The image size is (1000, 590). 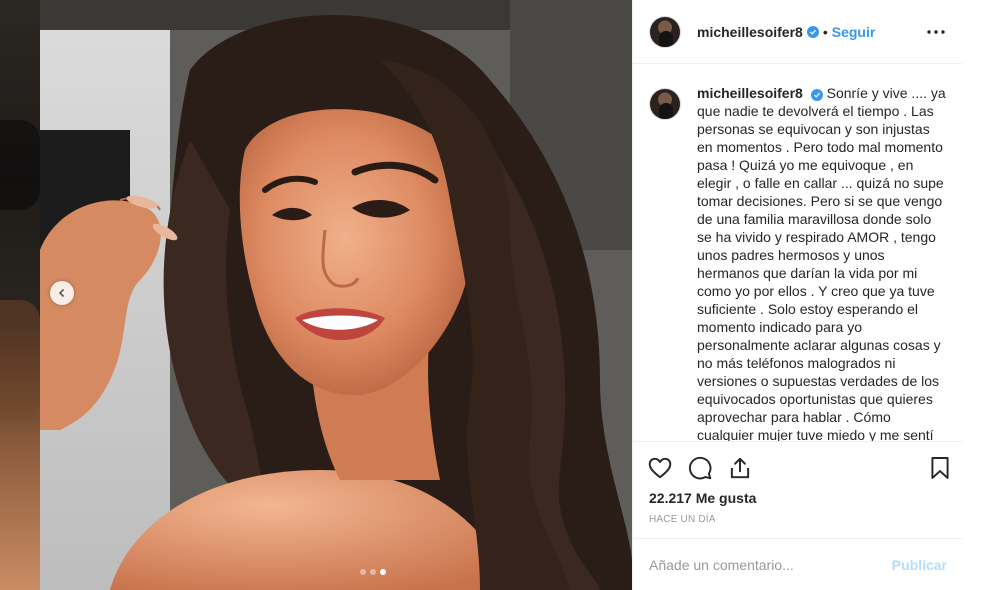 I want to click on avatar, so click(x=665, y=31).